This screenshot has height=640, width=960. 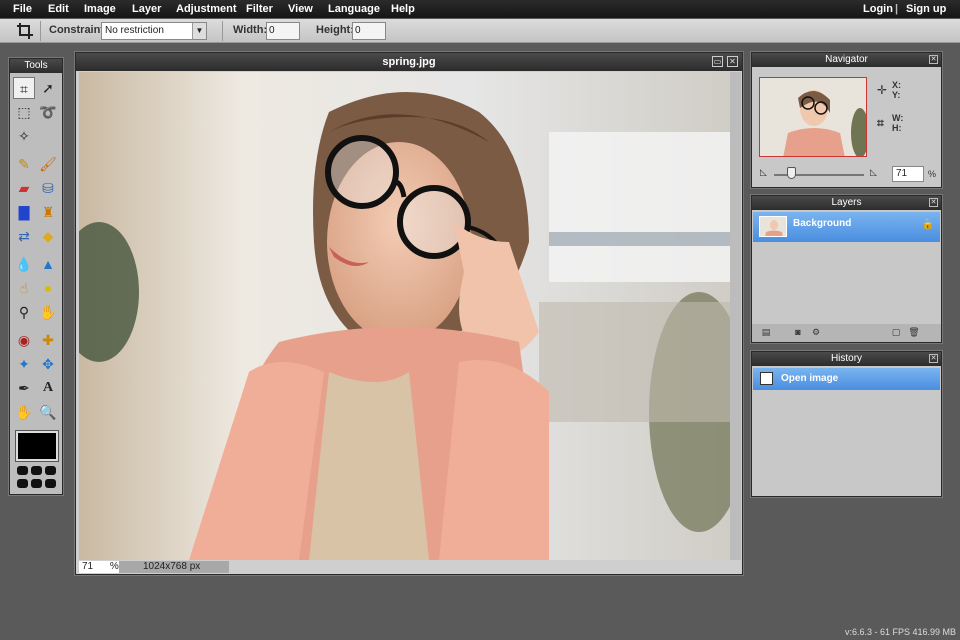 I want to click on marquee-select-icon: ⬚, so click(x=24, y=112).